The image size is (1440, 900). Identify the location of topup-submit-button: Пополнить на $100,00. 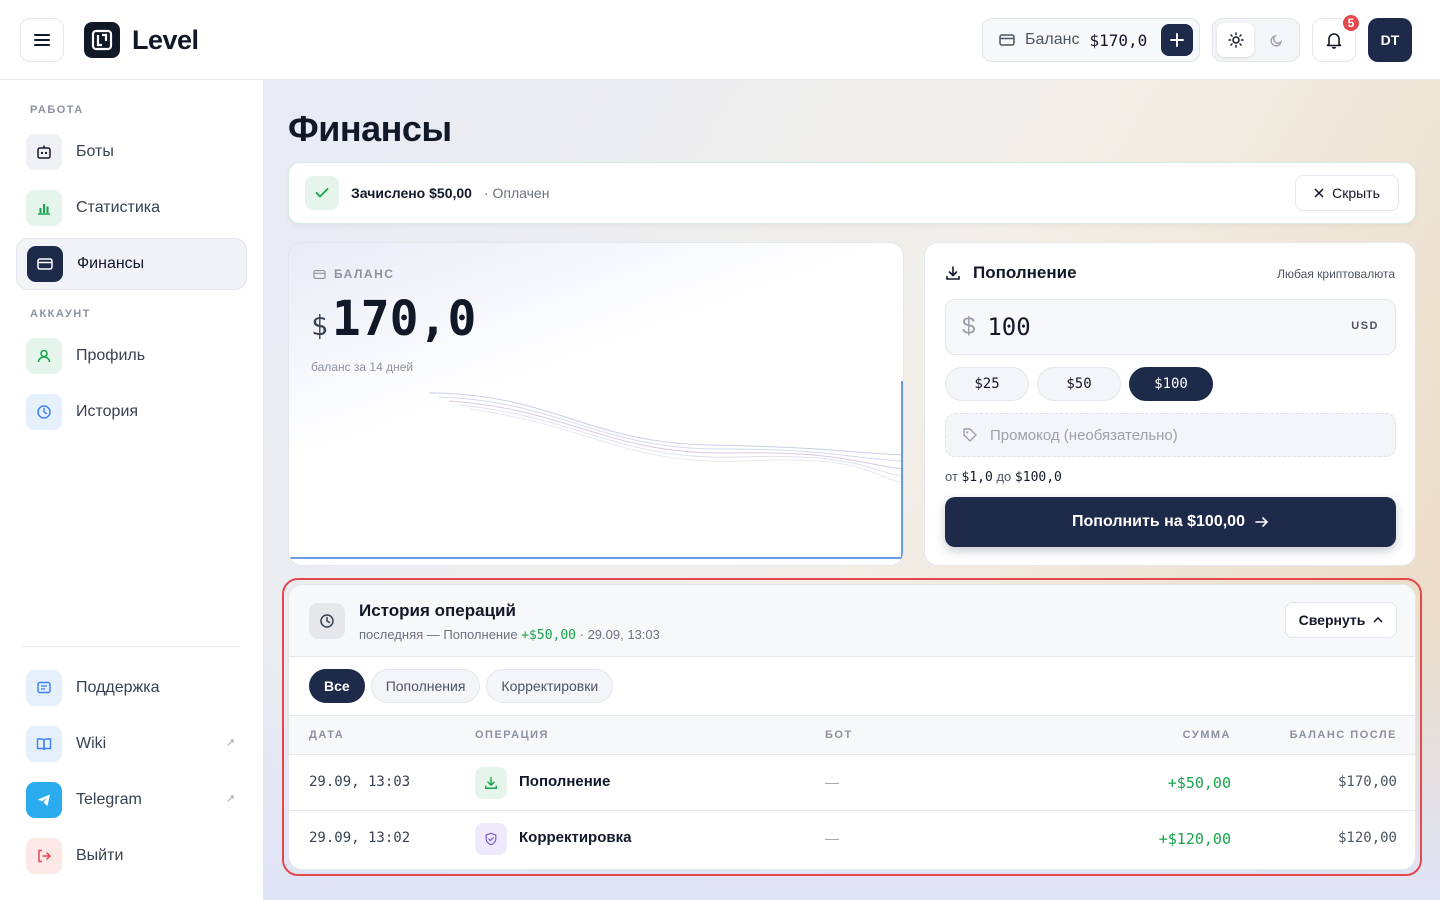
(1170, 522).